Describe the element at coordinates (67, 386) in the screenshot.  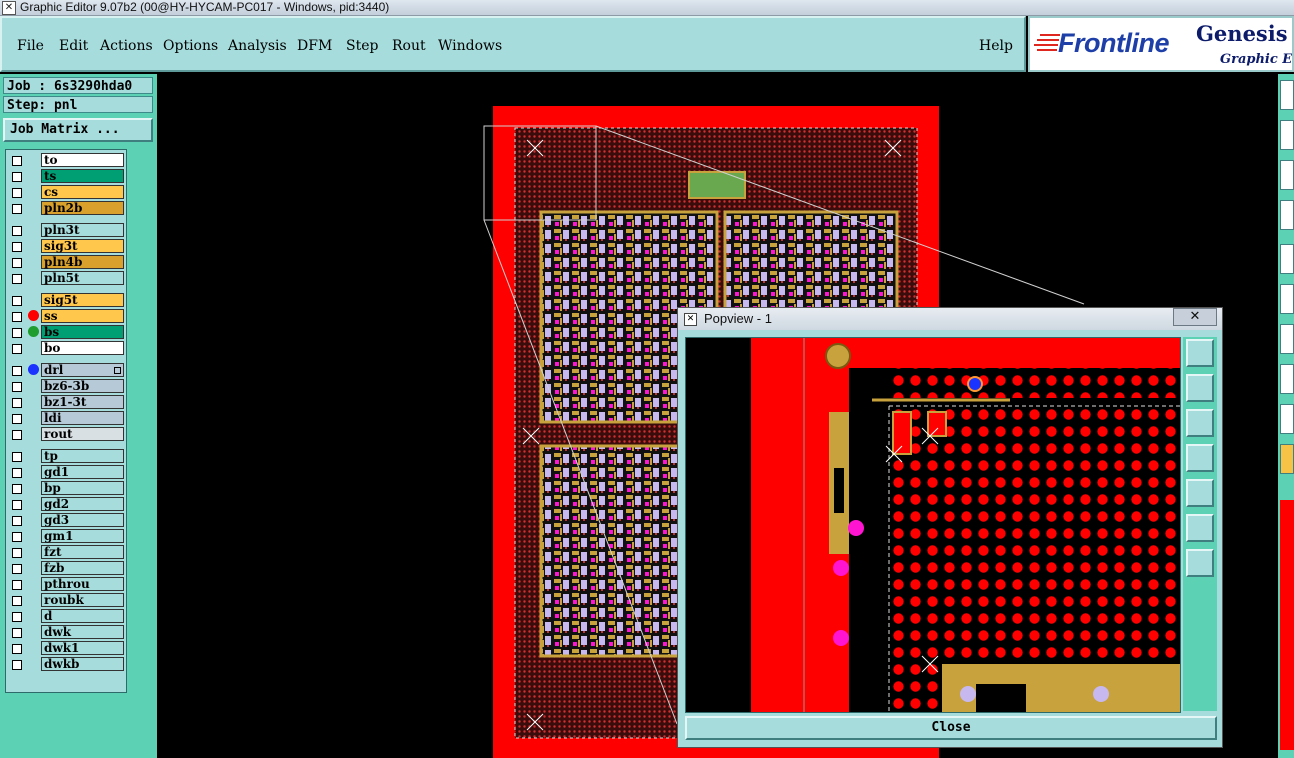
I see `layer-row-bz6-3b: bz6-3b` at that location.